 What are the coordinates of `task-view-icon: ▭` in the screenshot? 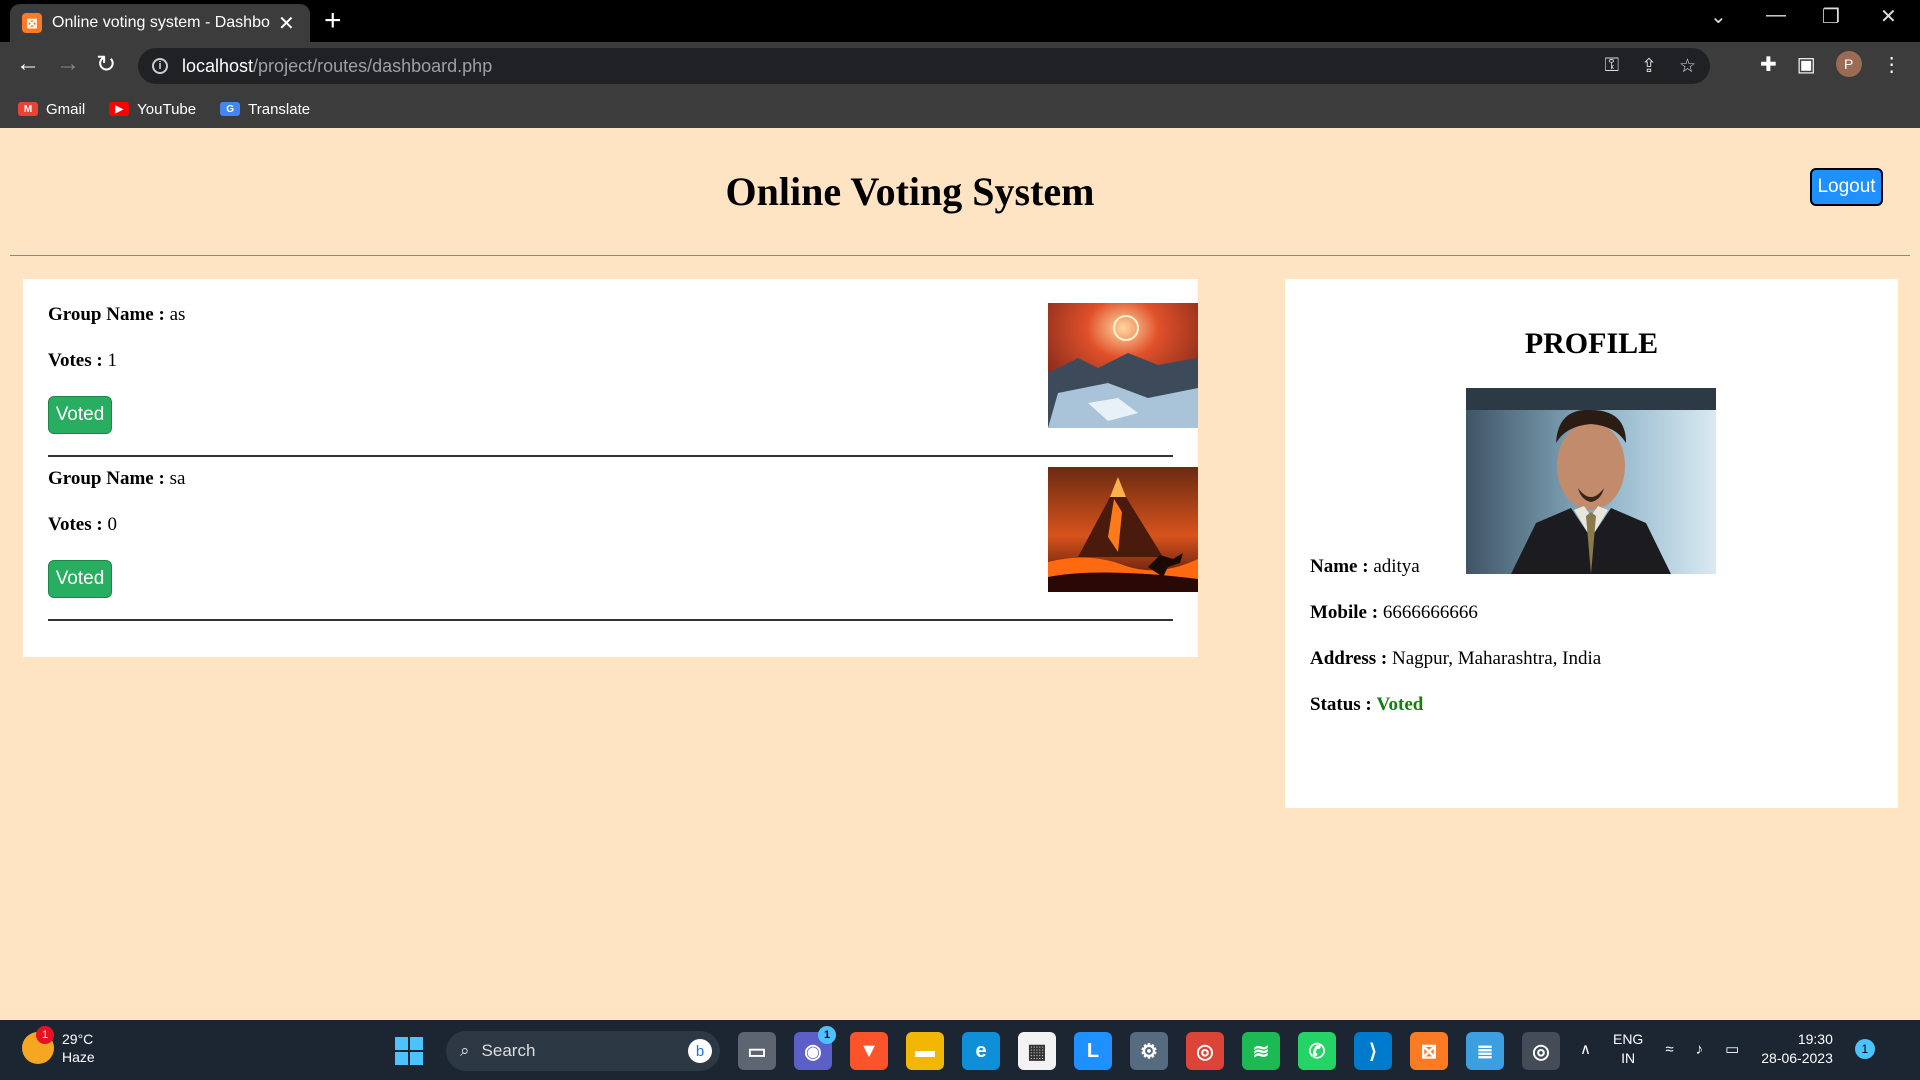 It's located at (757, 1051).